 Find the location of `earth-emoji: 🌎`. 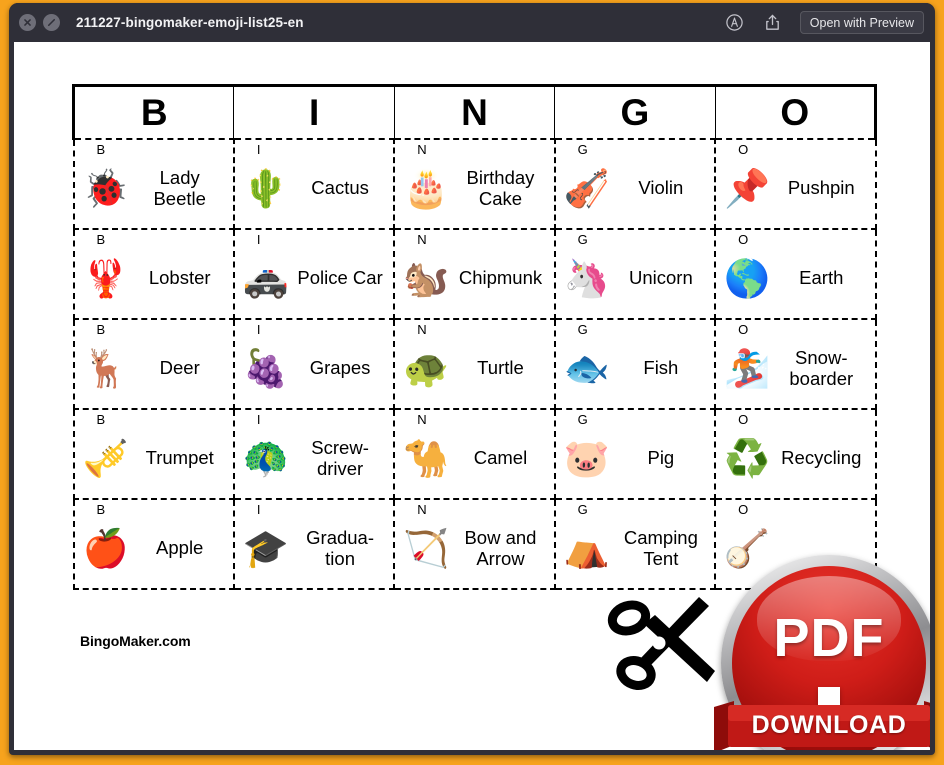

earth-emoji: 🌎 is located at coordinates (747, 278).